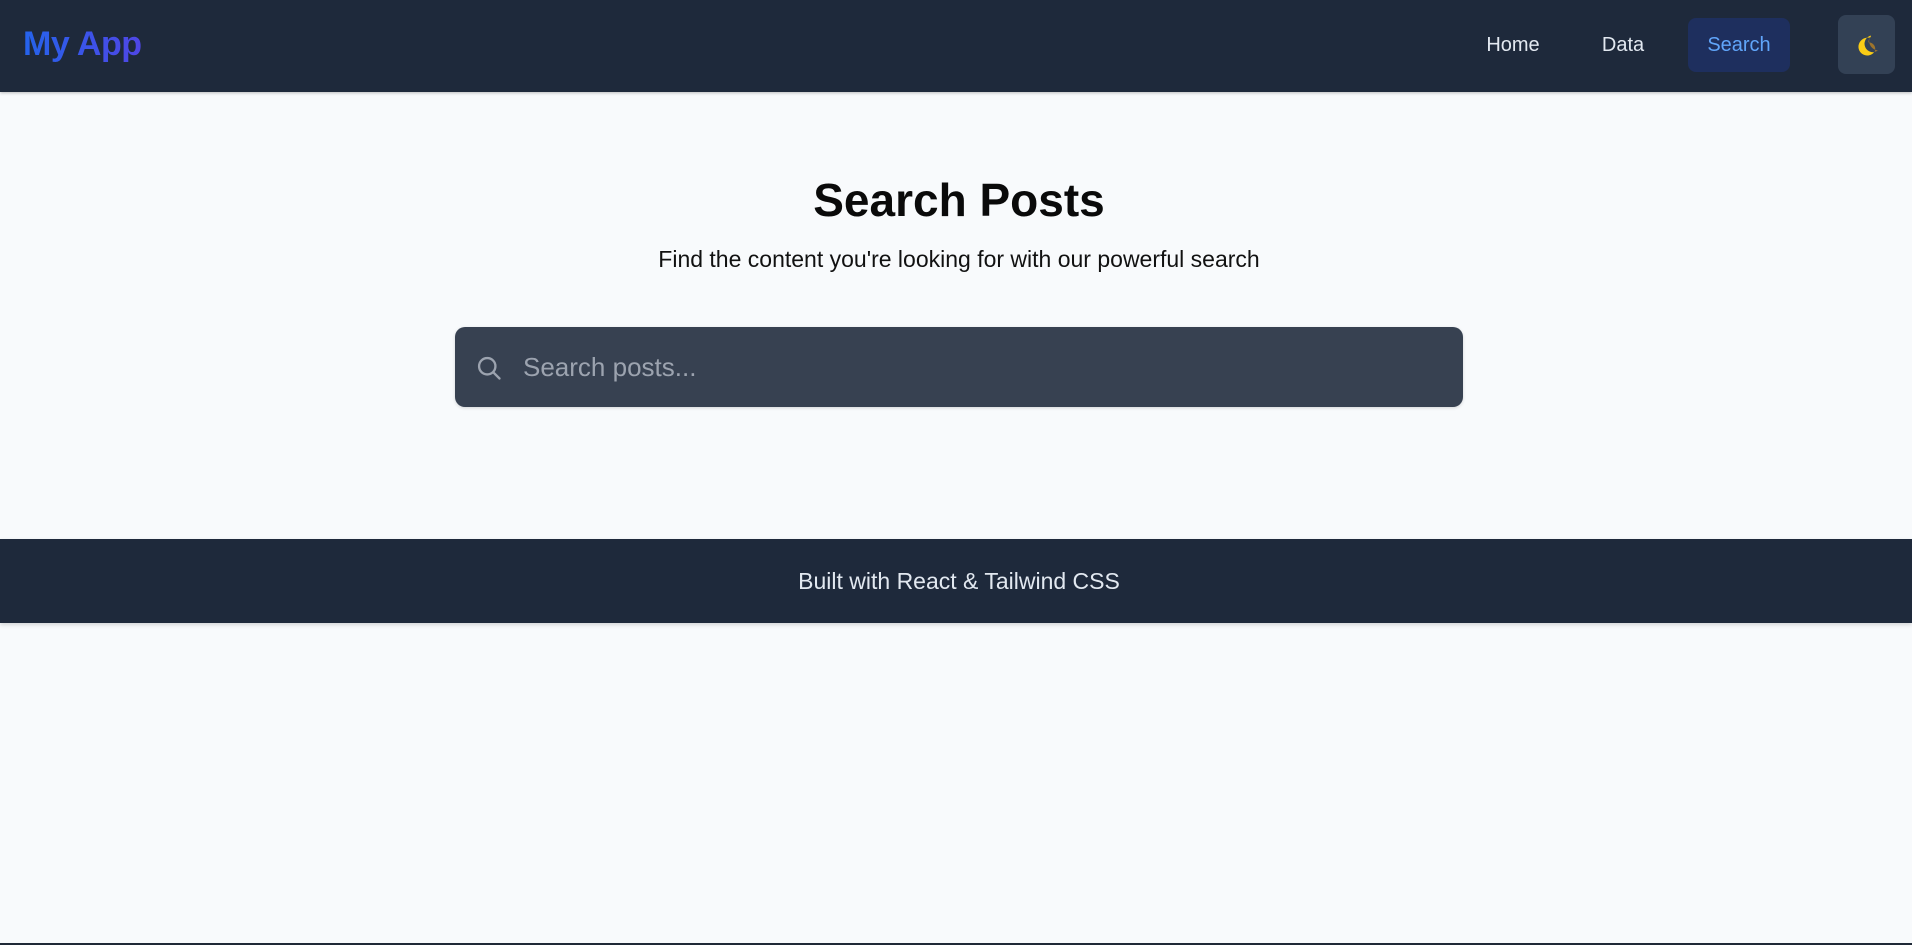  What do you see at coordinates (959, 200) in the screenshot?
I see `page-title: Search Posts` at bounding box center [959, 200].